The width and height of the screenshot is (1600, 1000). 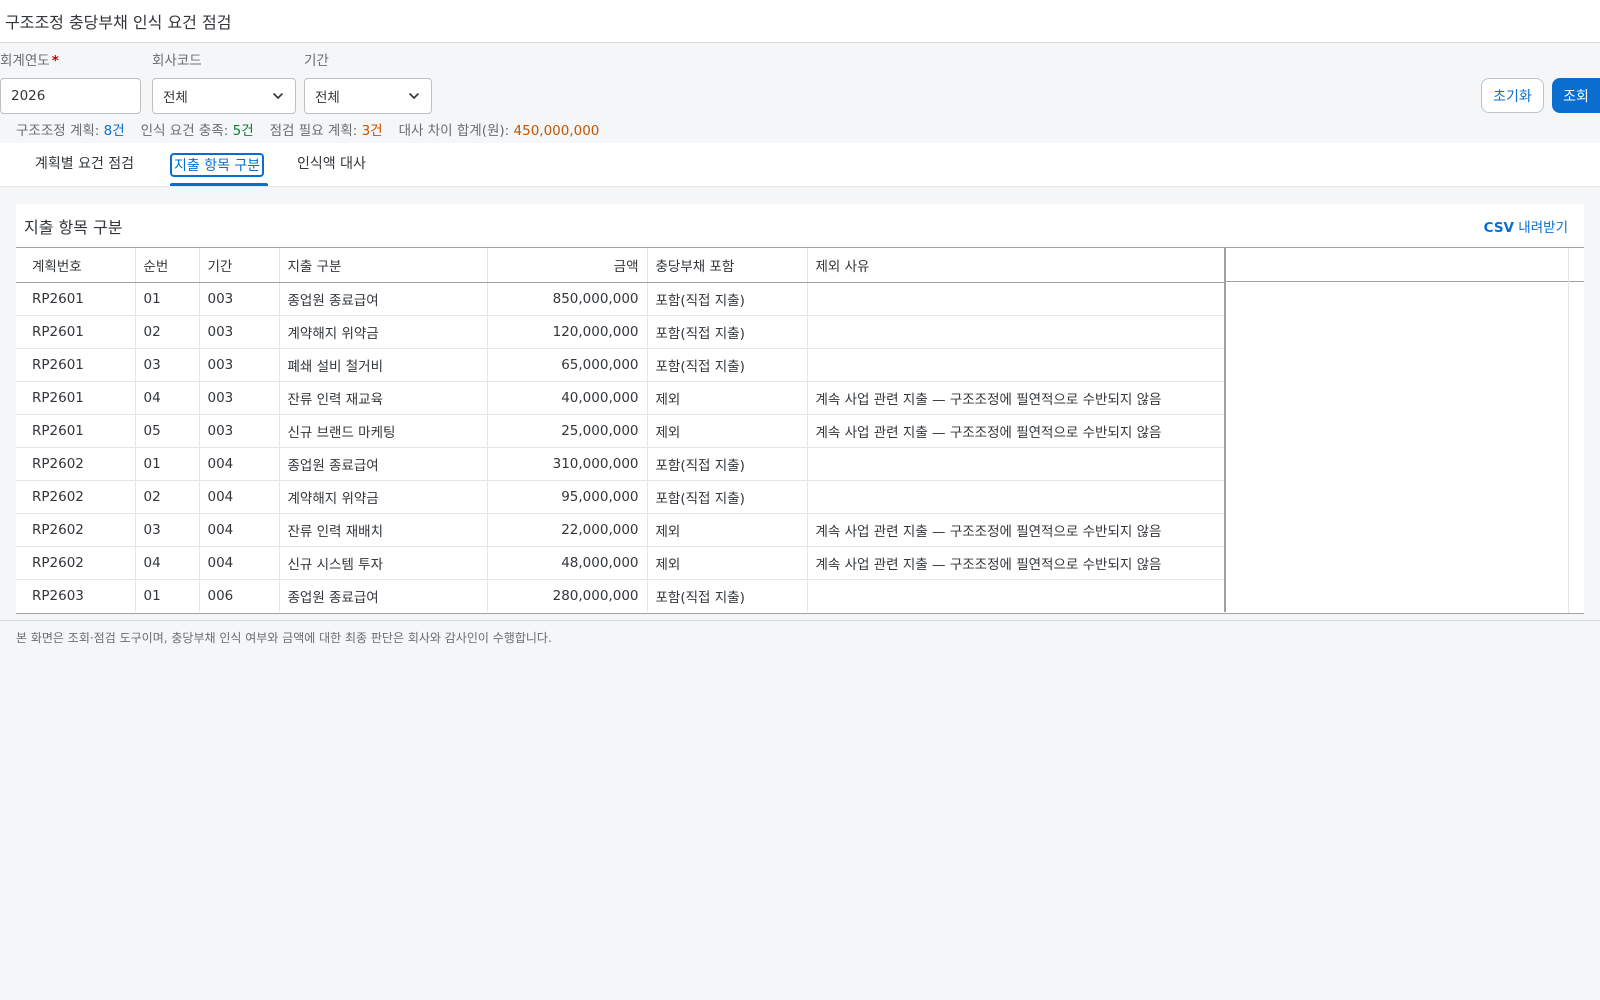 What do you see at coordinates (368, 96) in the screenshot?
I see `period-select: 전체` at bounding box center [368, 96].